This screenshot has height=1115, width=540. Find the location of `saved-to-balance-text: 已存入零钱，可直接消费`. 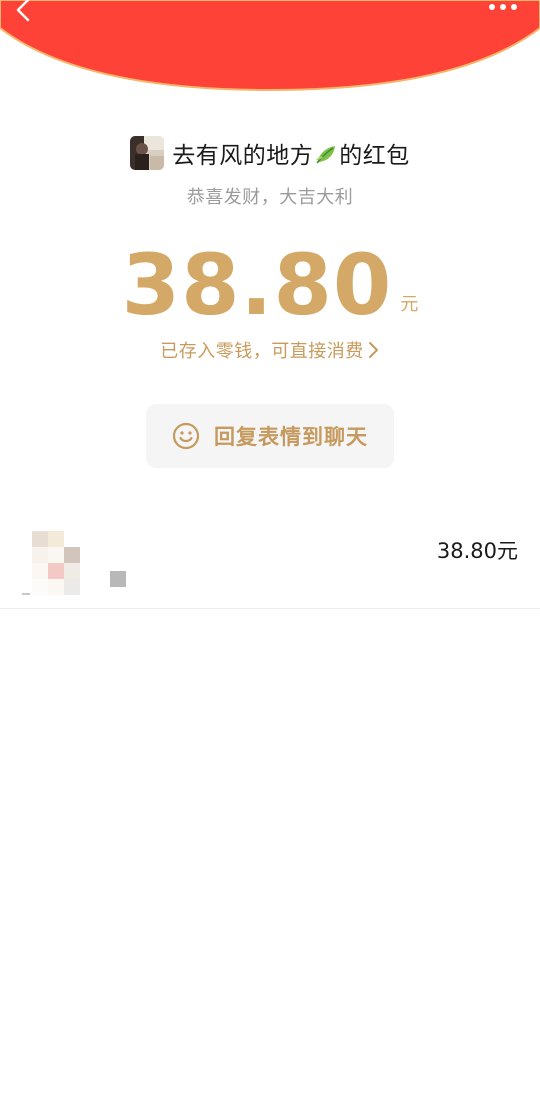

saved-to-balance-text: 已存入零钱，可直接消费 is located at coordinates (262, 351).